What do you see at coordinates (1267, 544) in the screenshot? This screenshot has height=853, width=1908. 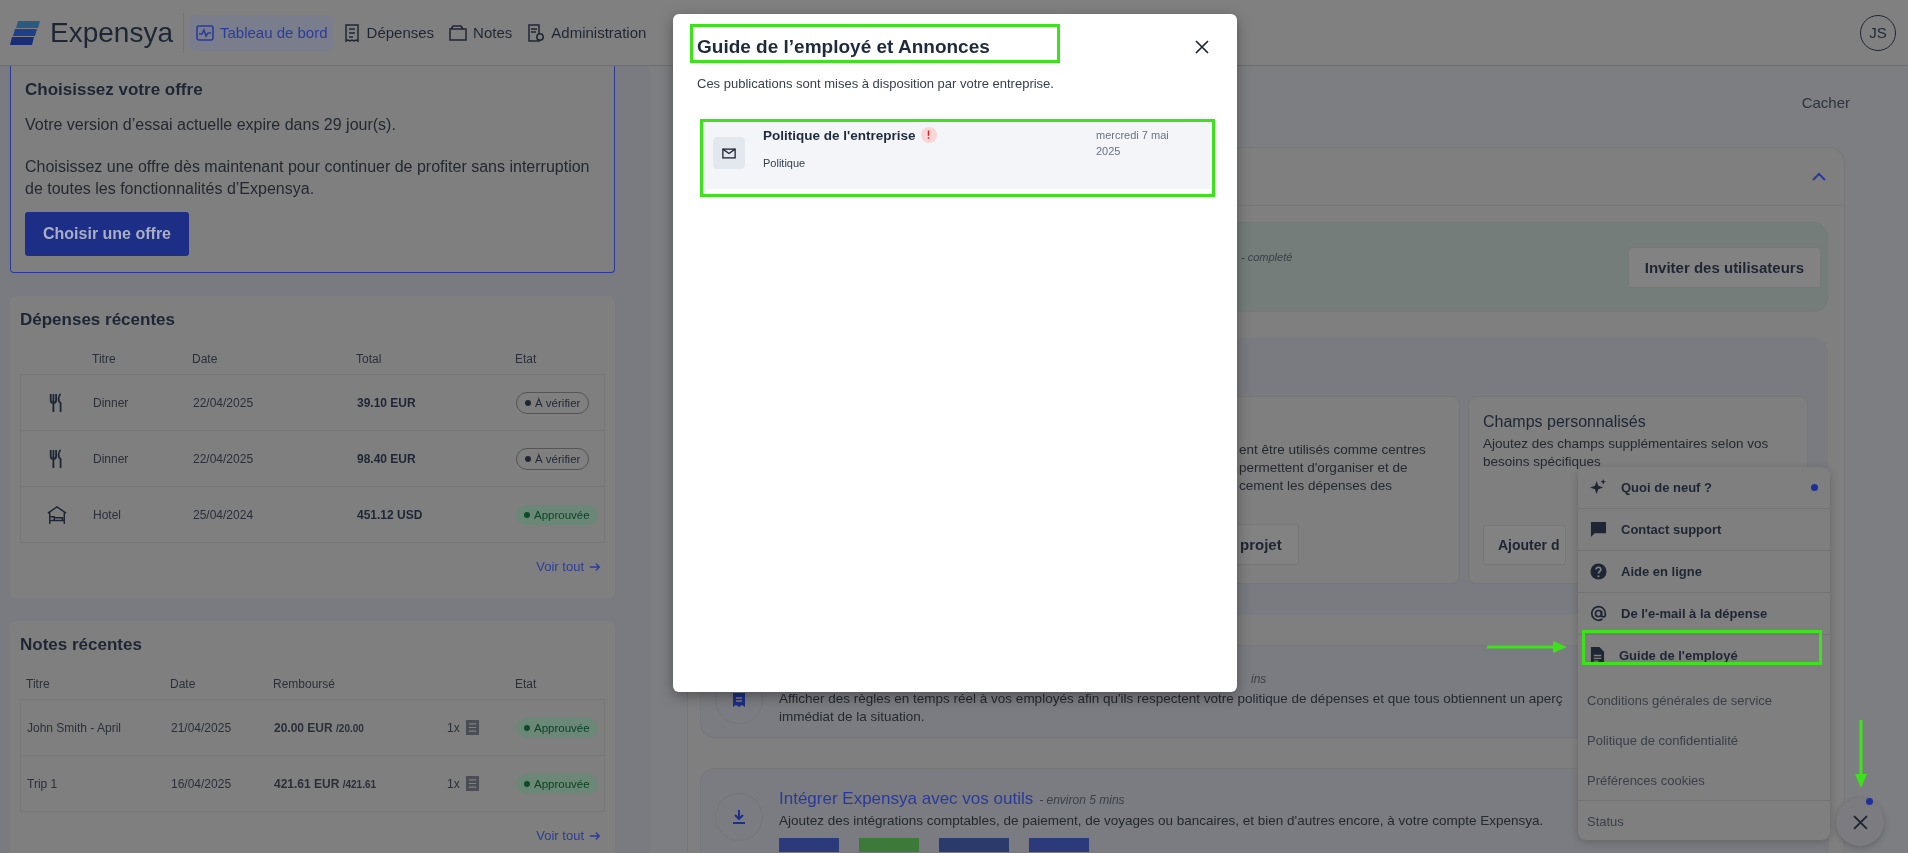 I see `feature-button: projet` at bounding box center [1267, 544].